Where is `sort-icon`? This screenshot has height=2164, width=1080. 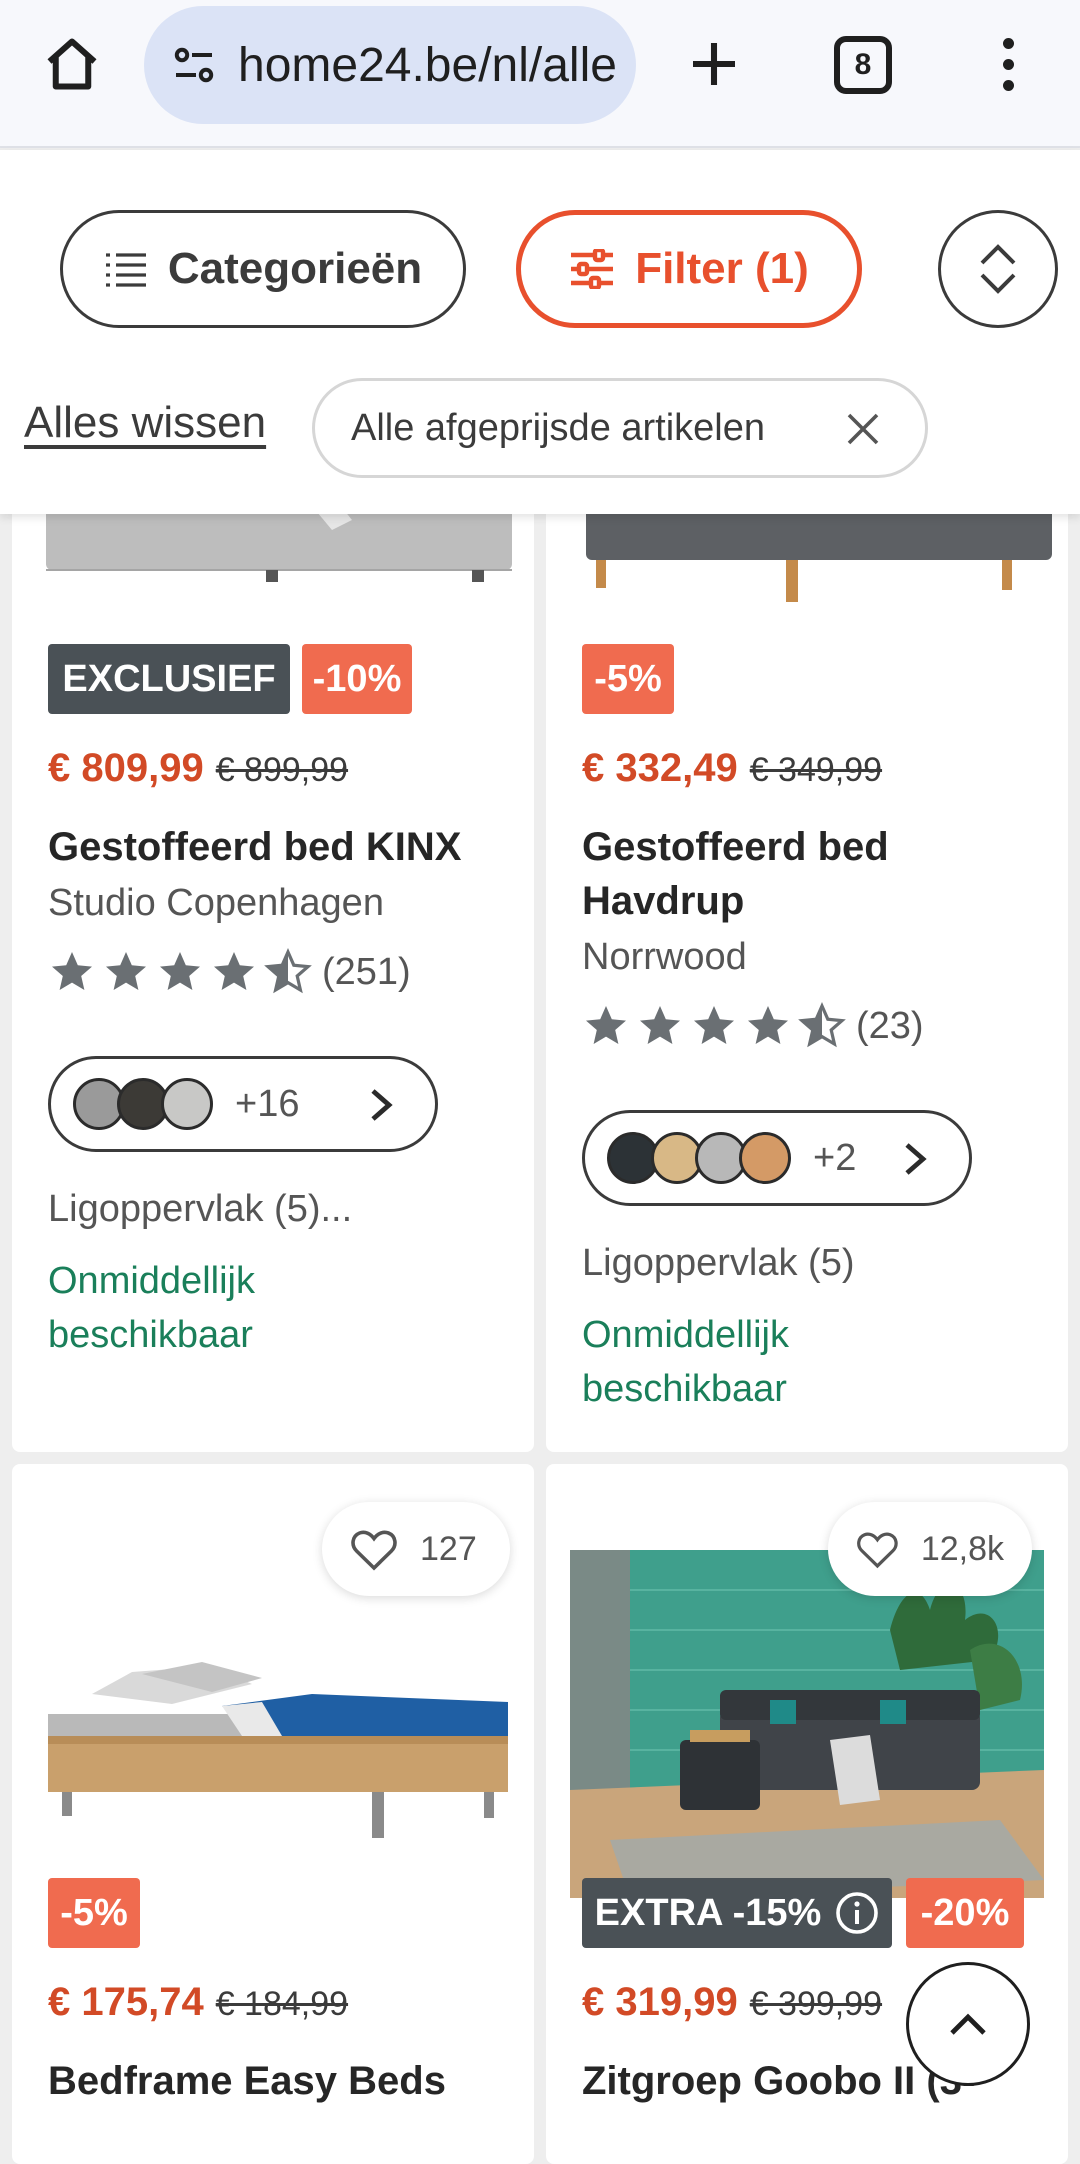 sort-icon is located at coordinates (998, 269).